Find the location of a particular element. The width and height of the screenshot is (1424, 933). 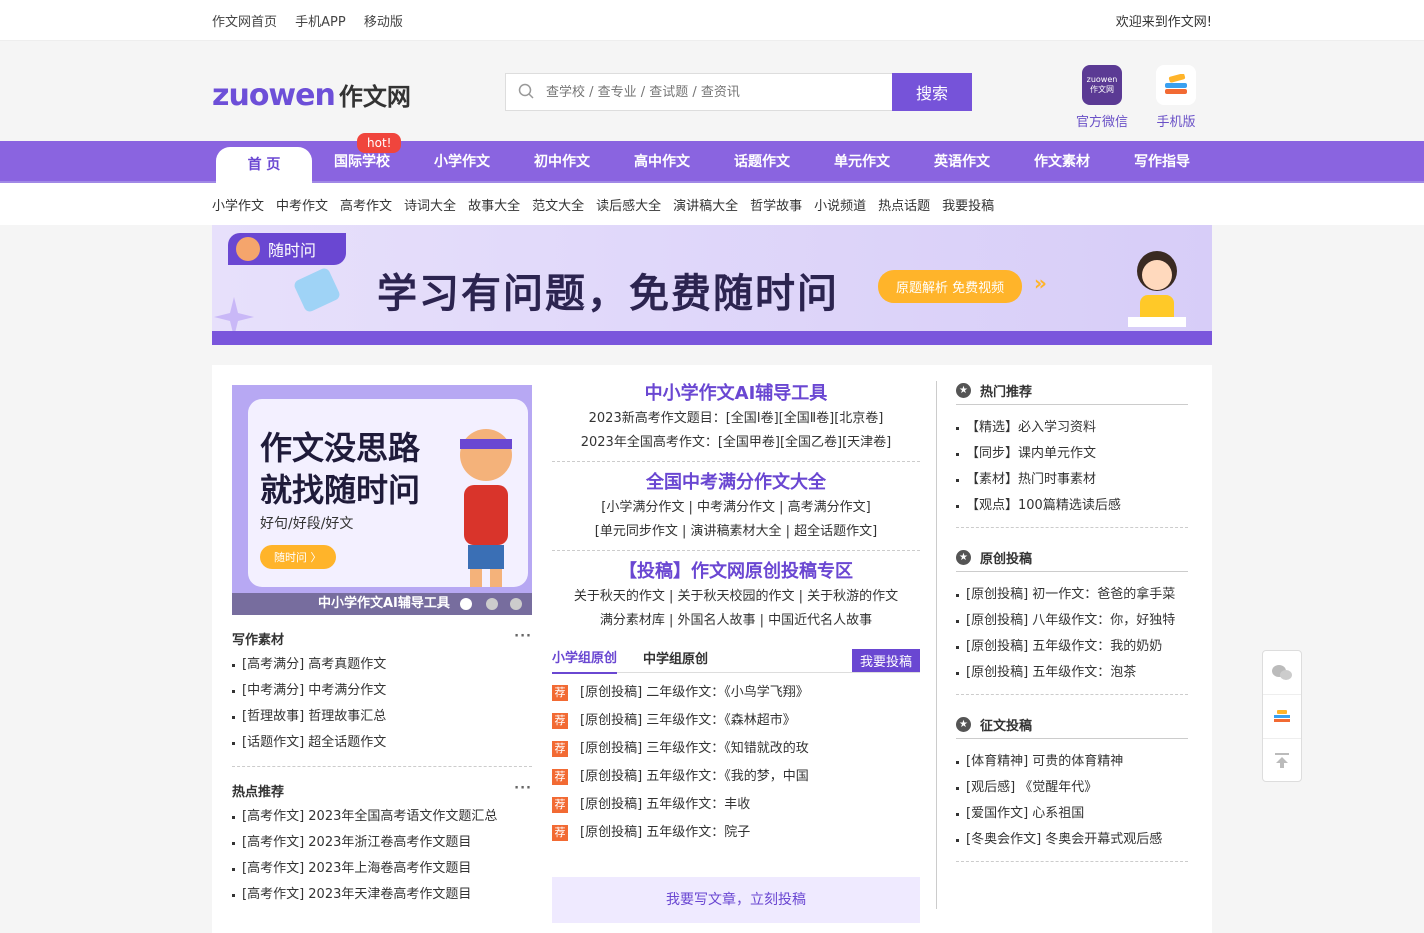

list-item: 荐 [原创投稿] 三年级作文：《知错就改的玫 is located at coordinates (736, 749).